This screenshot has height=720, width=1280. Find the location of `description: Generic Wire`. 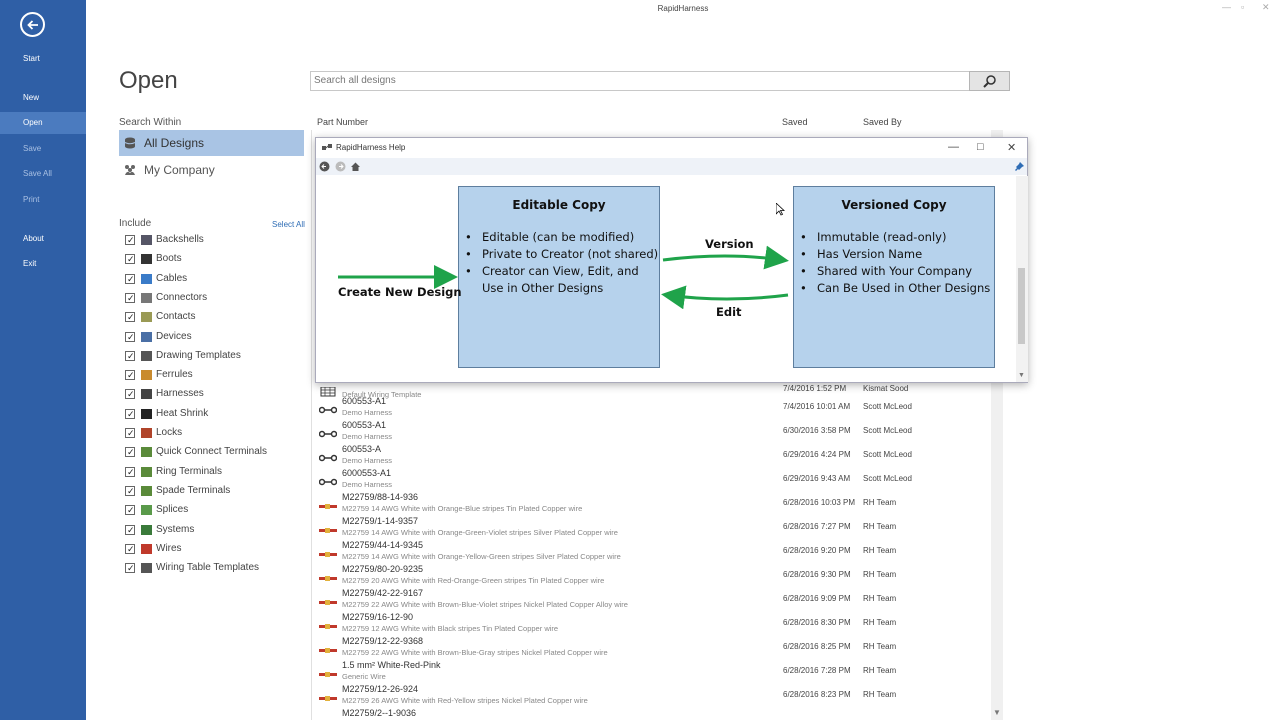

description: Generic Wire is located at coordinates (364, 676).